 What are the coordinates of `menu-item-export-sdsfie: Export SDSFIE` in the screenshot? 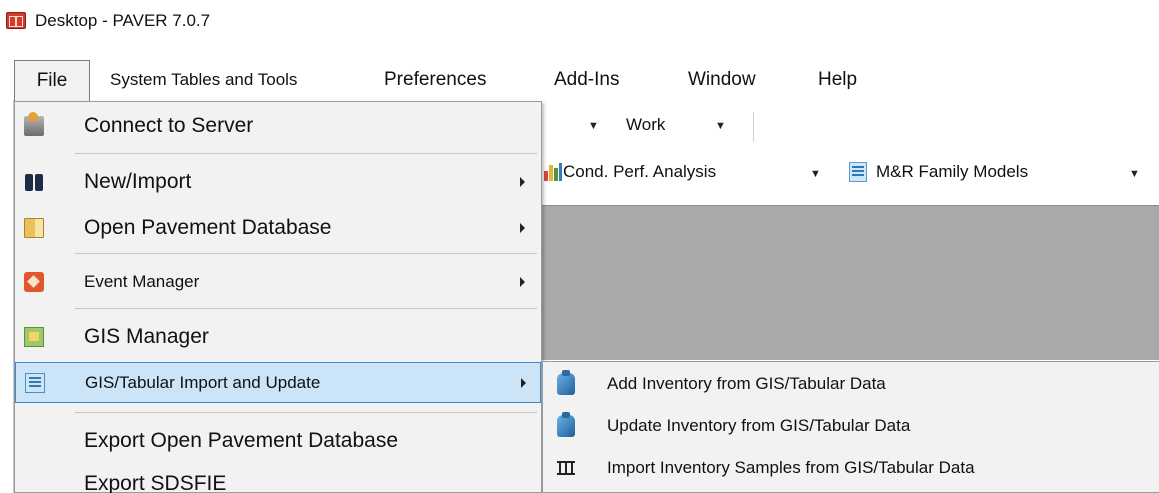 It's located at (278, 478).